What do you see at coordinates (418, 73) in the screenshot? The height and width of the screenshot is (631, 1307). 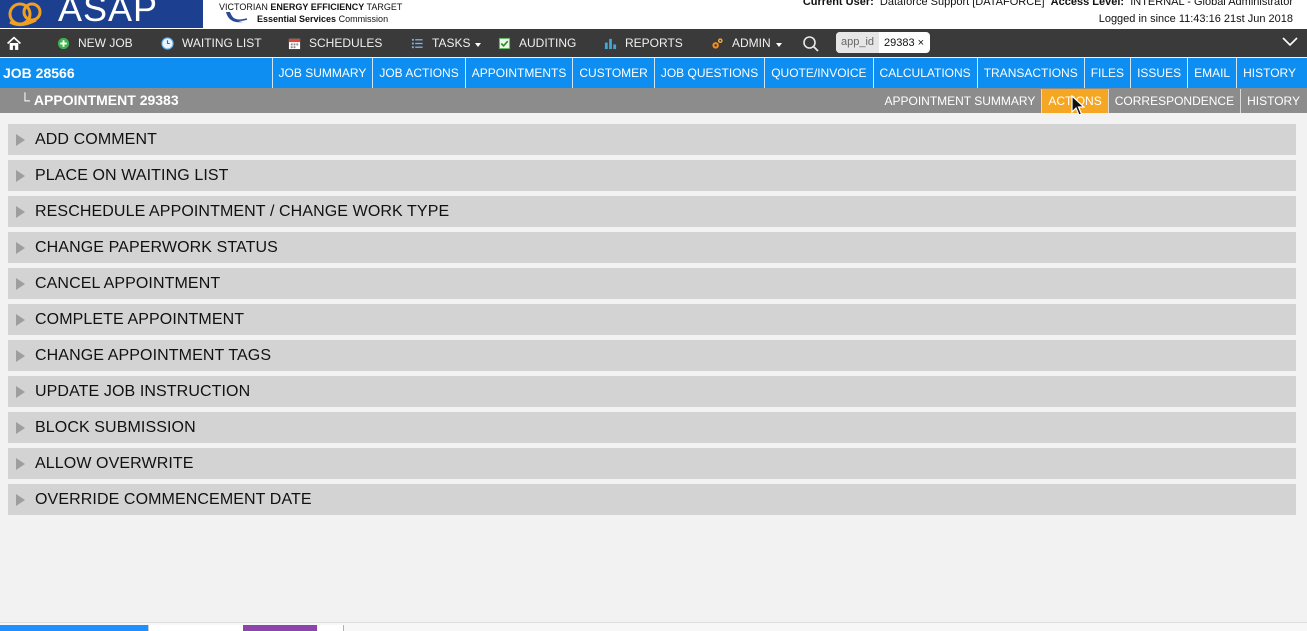 I see `job-tab-job-actions: JOB ACTIONS` at bounding box center [418, 73].